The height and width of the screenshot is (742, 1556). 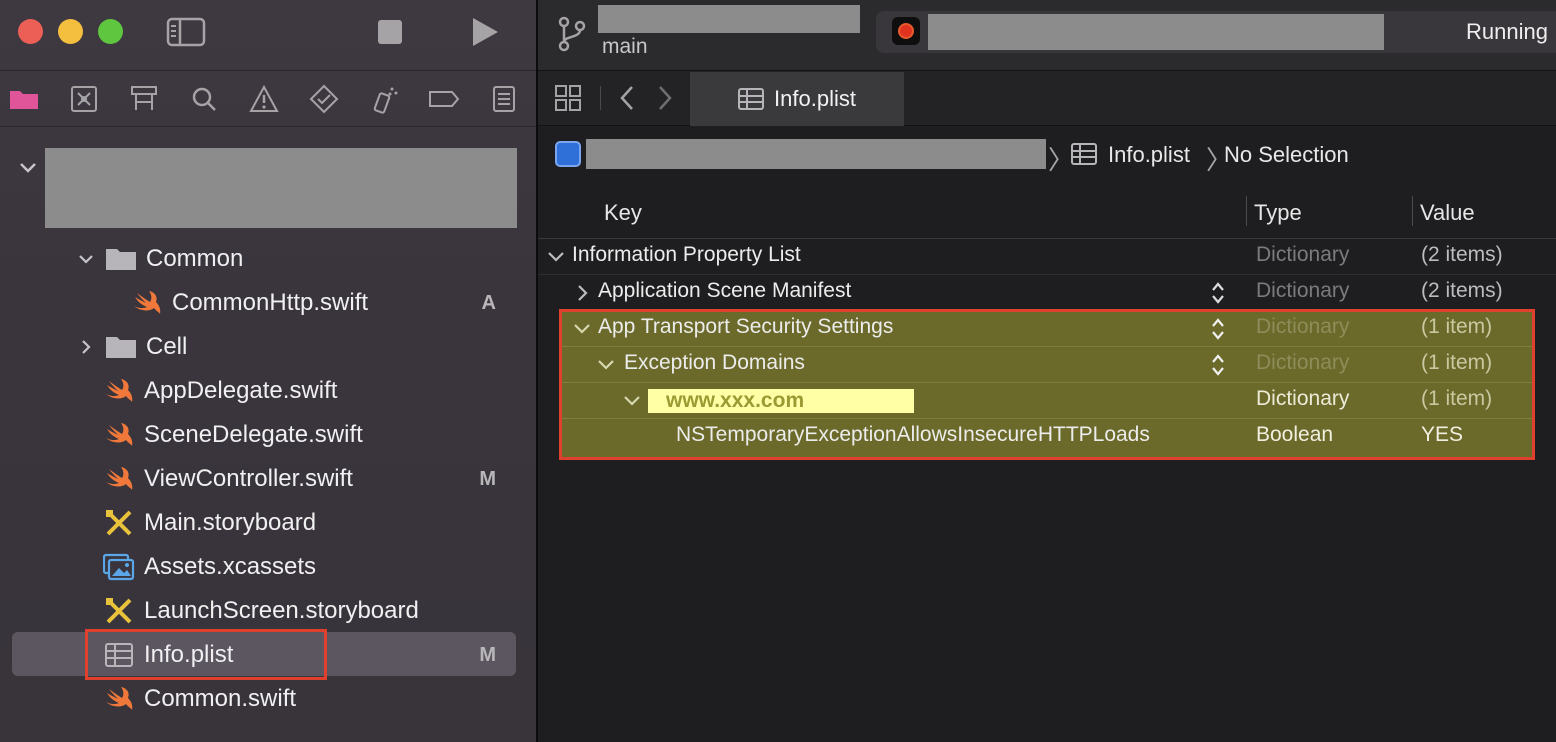 What do you see at coordinates (268, 70) in the screenshot?
I see `sidebar-top-divider` at bounding box center [268, 70].